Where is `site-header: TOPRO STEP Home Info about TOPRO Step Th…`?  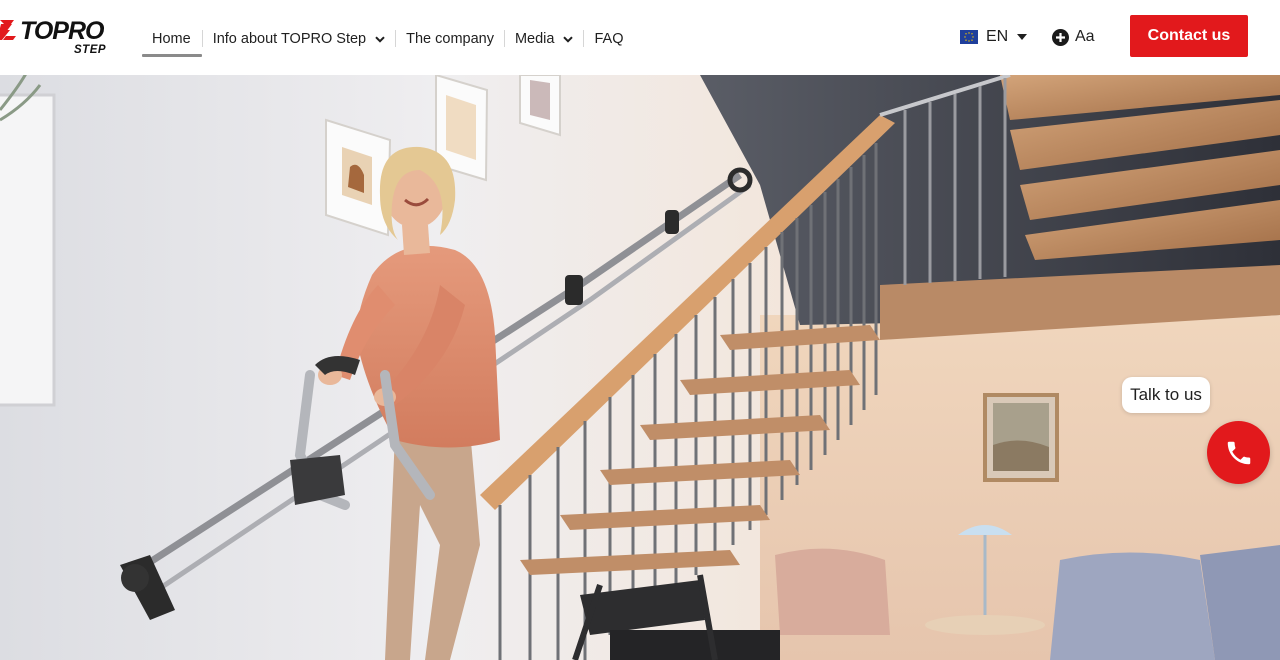
site-header: TOPRO STEP Home Info about TOPRO Step Th… is located at coordinates (640, 37).